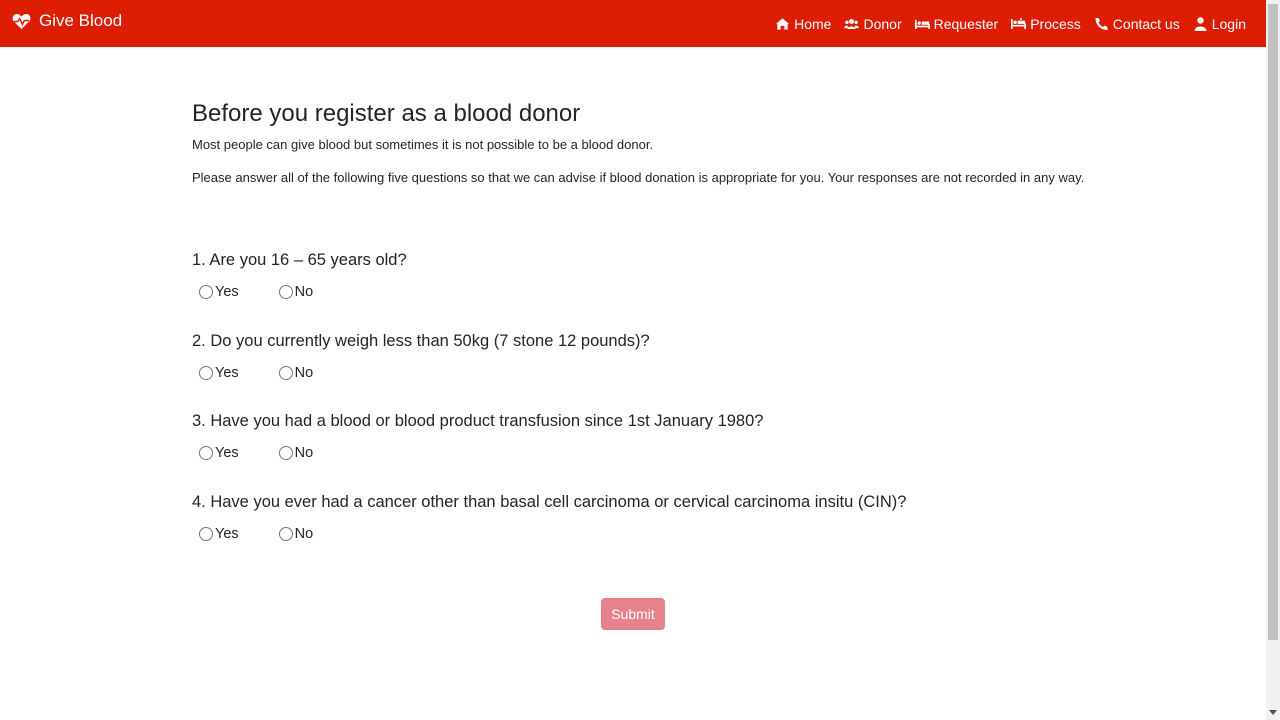  Describe the element at coordinates (1055, 23) in the screenshot. I see `nav-process-label: Process` at that location.